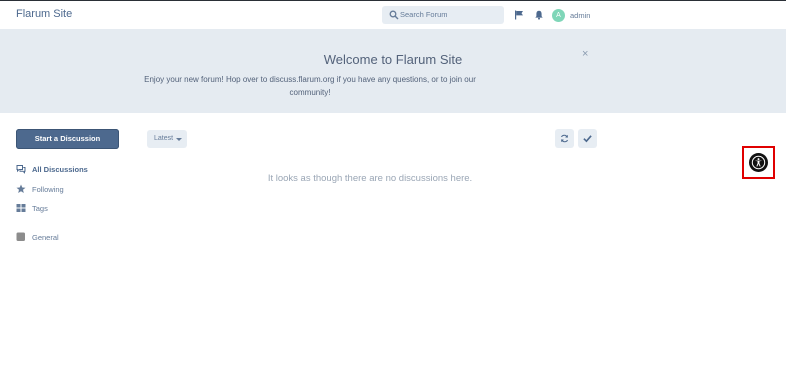 The width and height of the screenshot is (786, 366). Describe the element at coordinates (179, 139) in the screenshot. I see `caret-down-icon` at that location.